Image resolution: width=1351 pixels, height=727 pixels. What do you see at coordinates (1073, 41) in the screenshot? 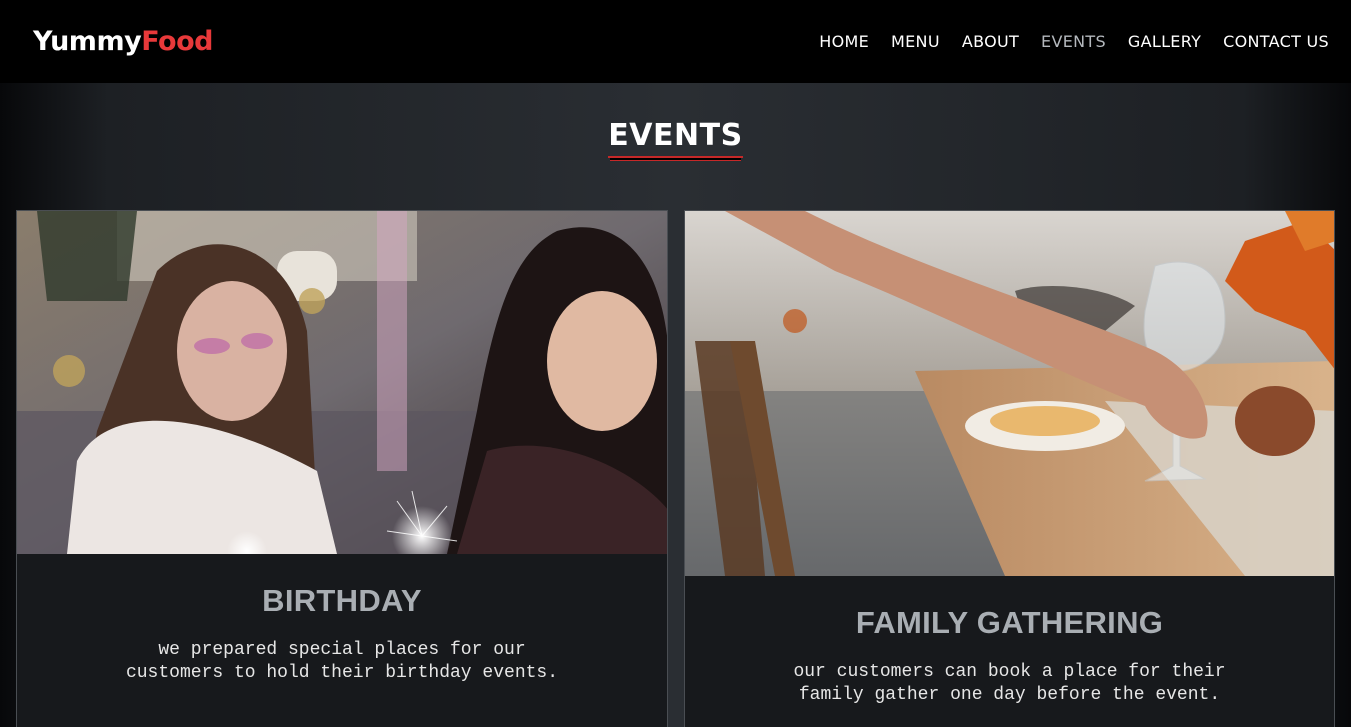
I see `nav-events: EVENTS` at bounding box center [1073, 41].